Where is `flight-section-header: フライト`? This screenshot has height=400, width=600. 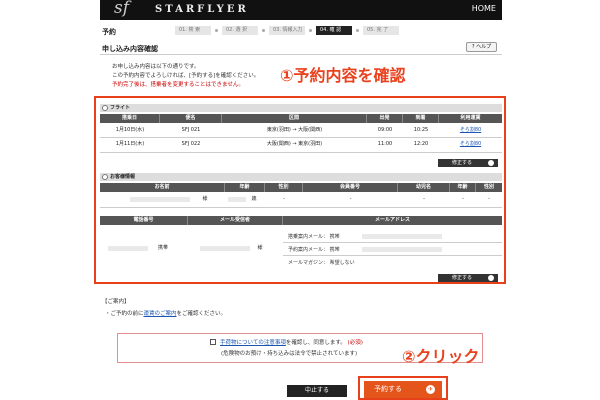 flight-section-header: フライト is located at coordinates (301, 108).